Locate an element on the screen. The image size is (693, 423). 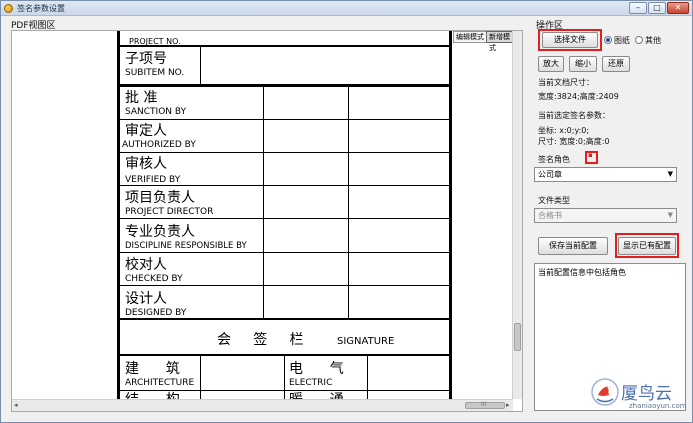
zoom-in-button: 放大 is located at coordinates (551, 64).